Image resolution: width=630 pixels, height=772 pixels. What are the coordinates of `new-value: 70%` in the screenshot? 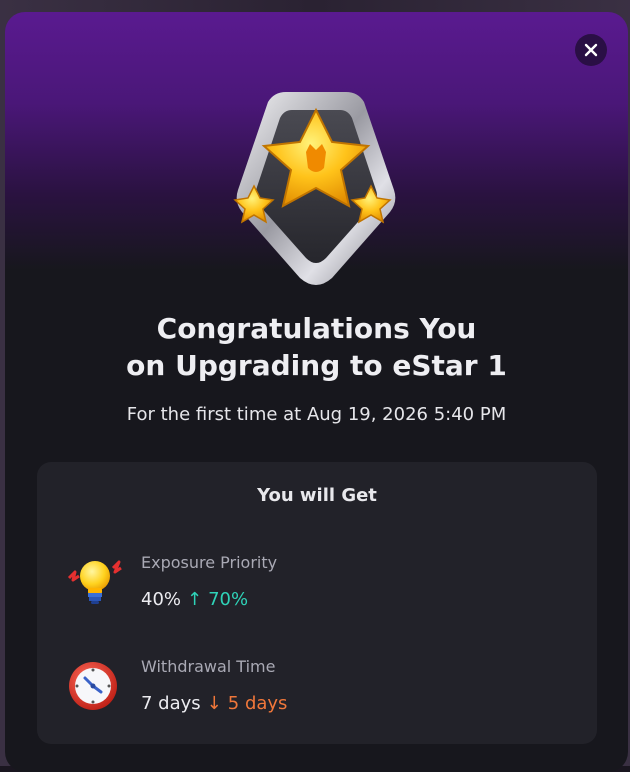 It's located at (228, 599).